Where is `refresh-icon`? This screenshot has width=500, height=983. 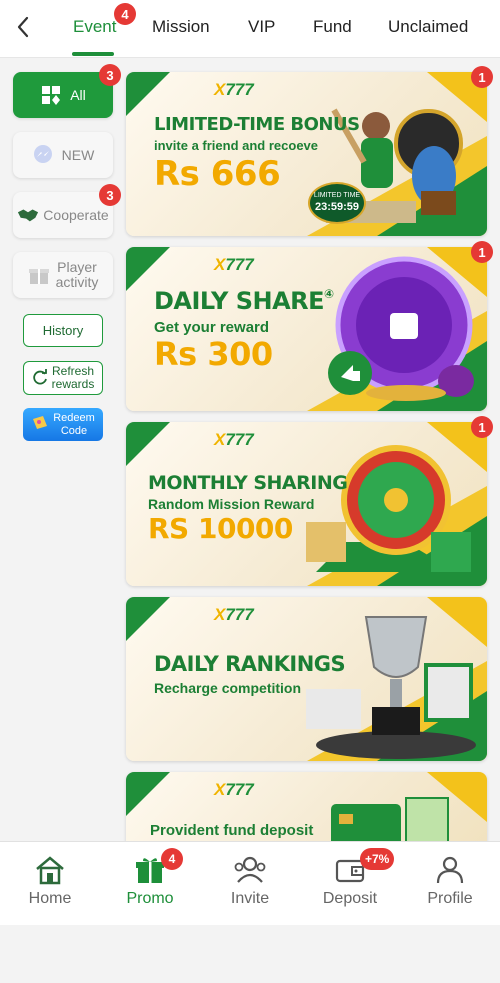 refresh-icon is located at coordinates (40, 378).